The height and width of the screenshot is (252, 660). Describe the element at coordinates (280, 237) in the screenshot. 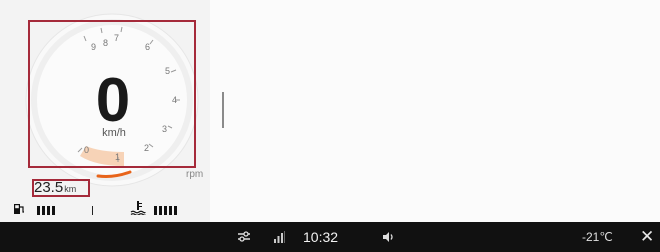

I see `signal-icon` at that location.